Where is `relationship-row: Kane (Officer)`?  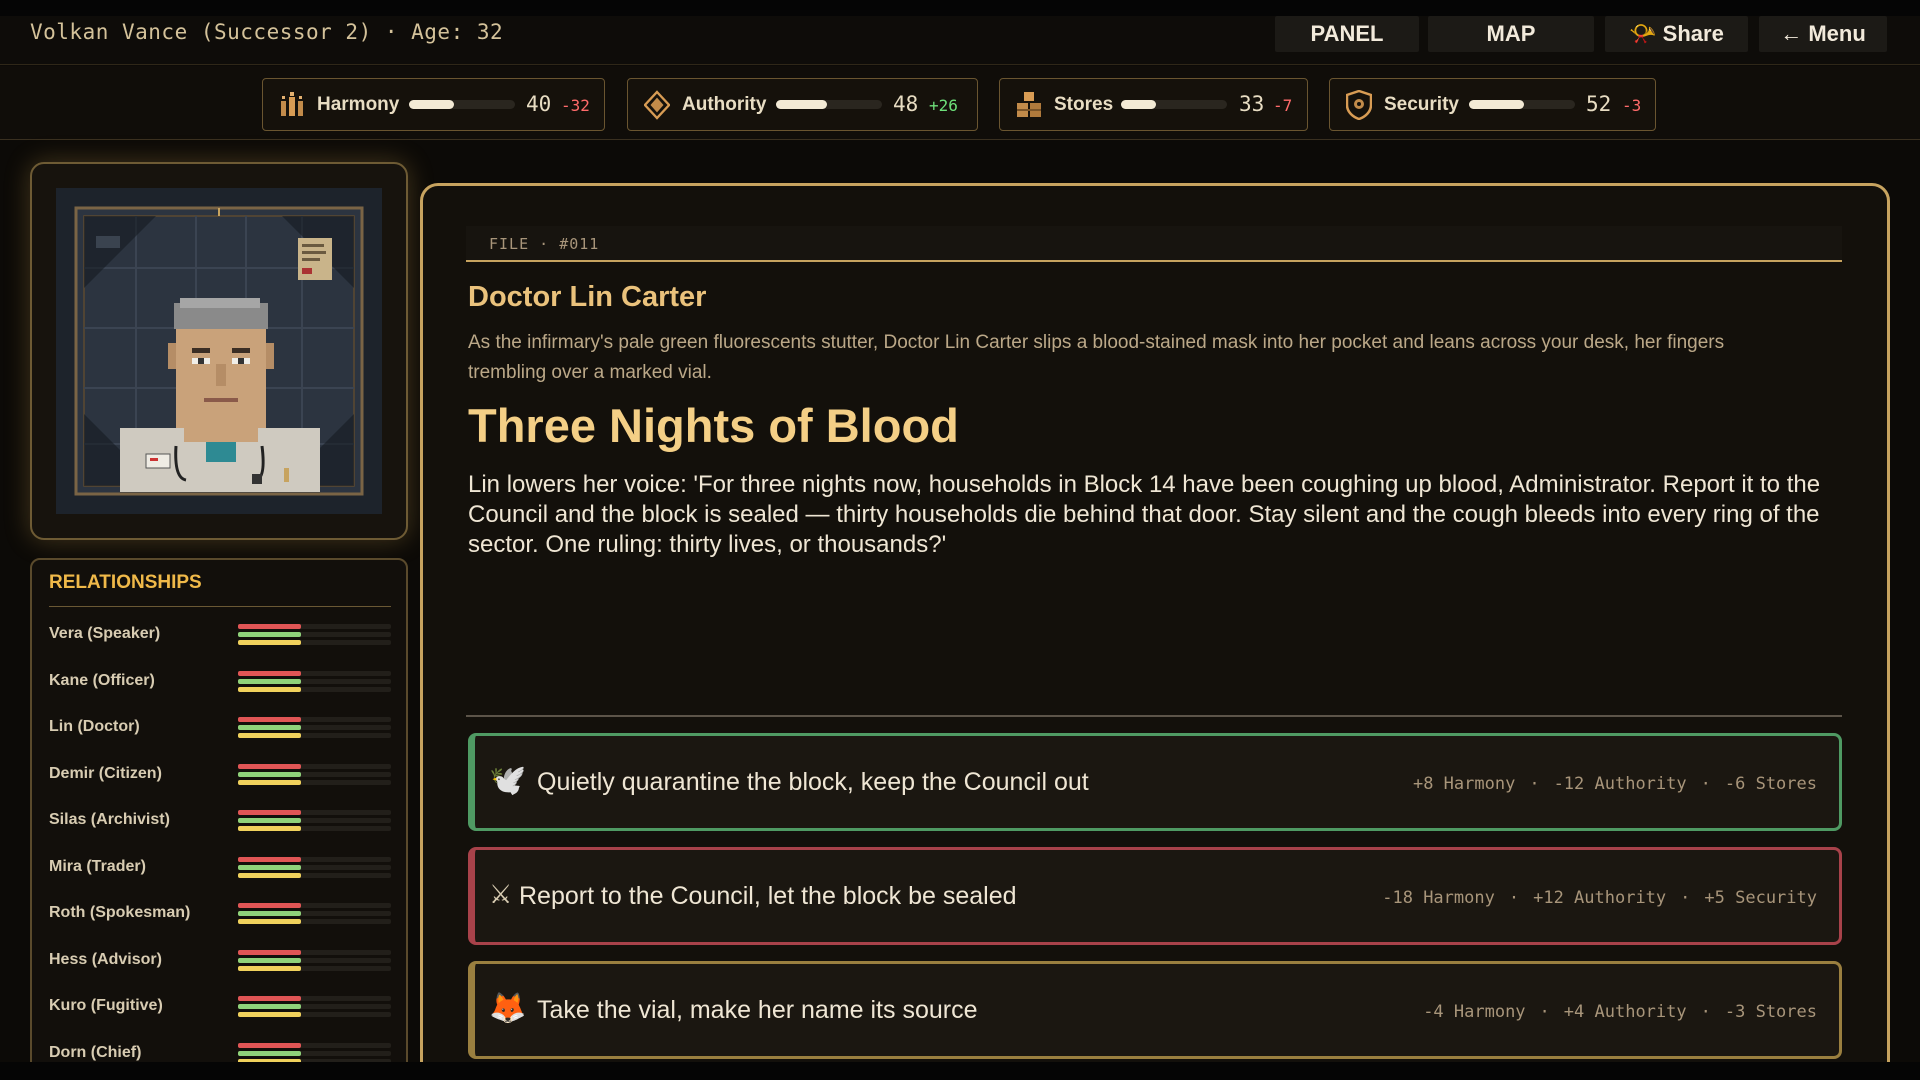
relationship-row: Kane (Officer) is located at coordinates (220, 680).